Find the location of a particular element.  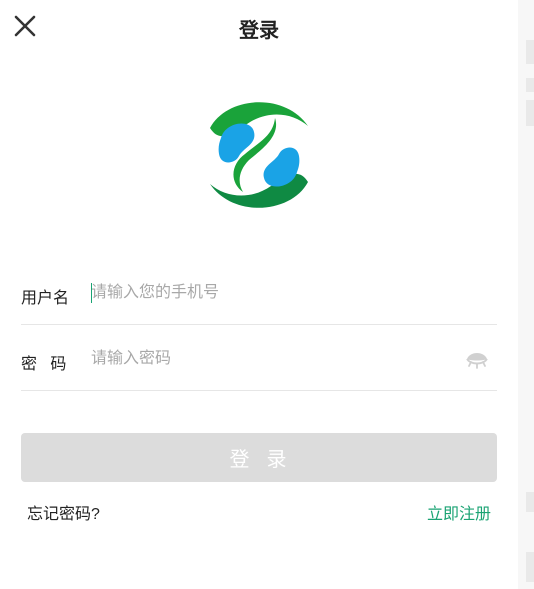

adjacent-window-strip is located at coordinates (526, 294).